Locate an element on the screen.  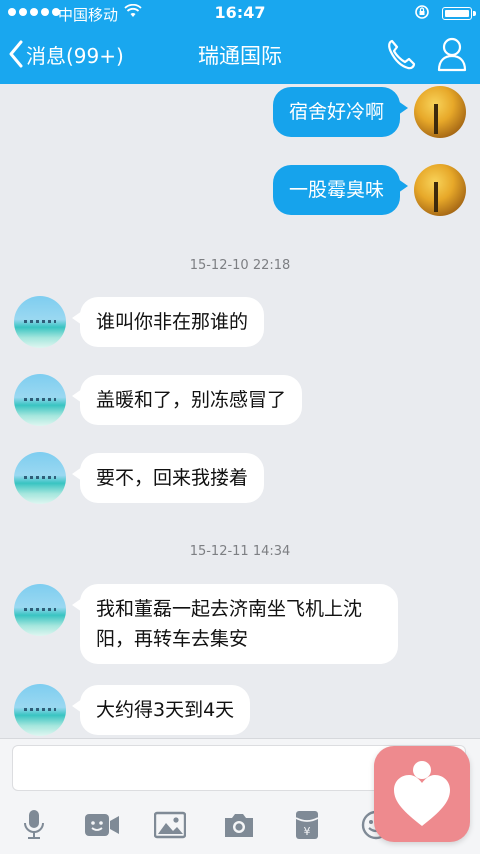
message-bubble-incoming: 大约得3天到4天 is located at coordinates (161, 710).